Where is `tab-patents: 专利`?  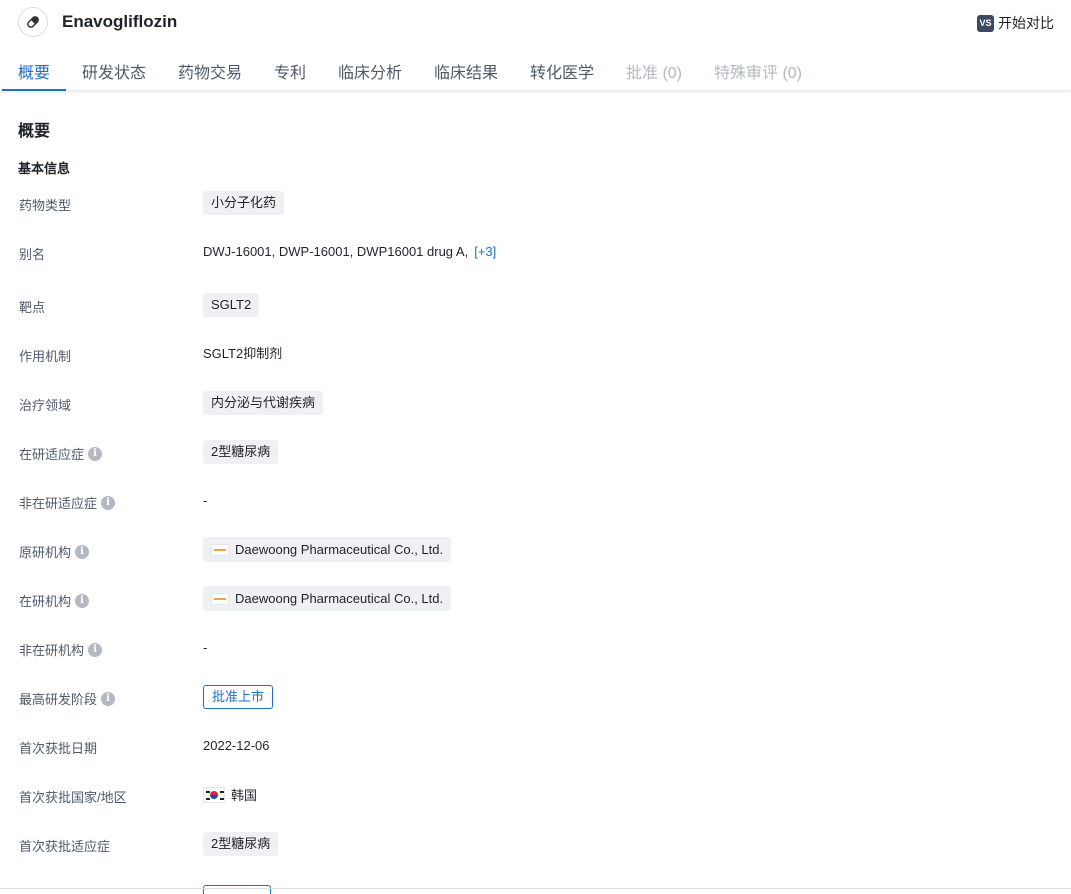 tab-patents: 专利 is located at coordinates (290, 71).